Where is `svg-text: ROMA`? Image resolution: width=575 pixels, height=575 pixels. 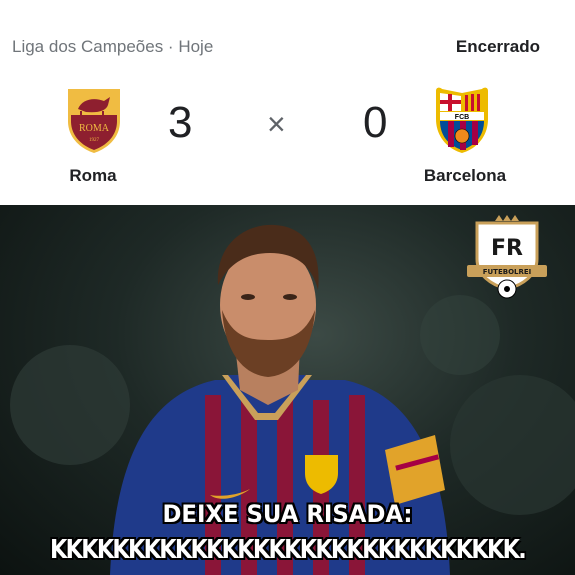
svg-text: ROMA is located at coordinates (94, 128).